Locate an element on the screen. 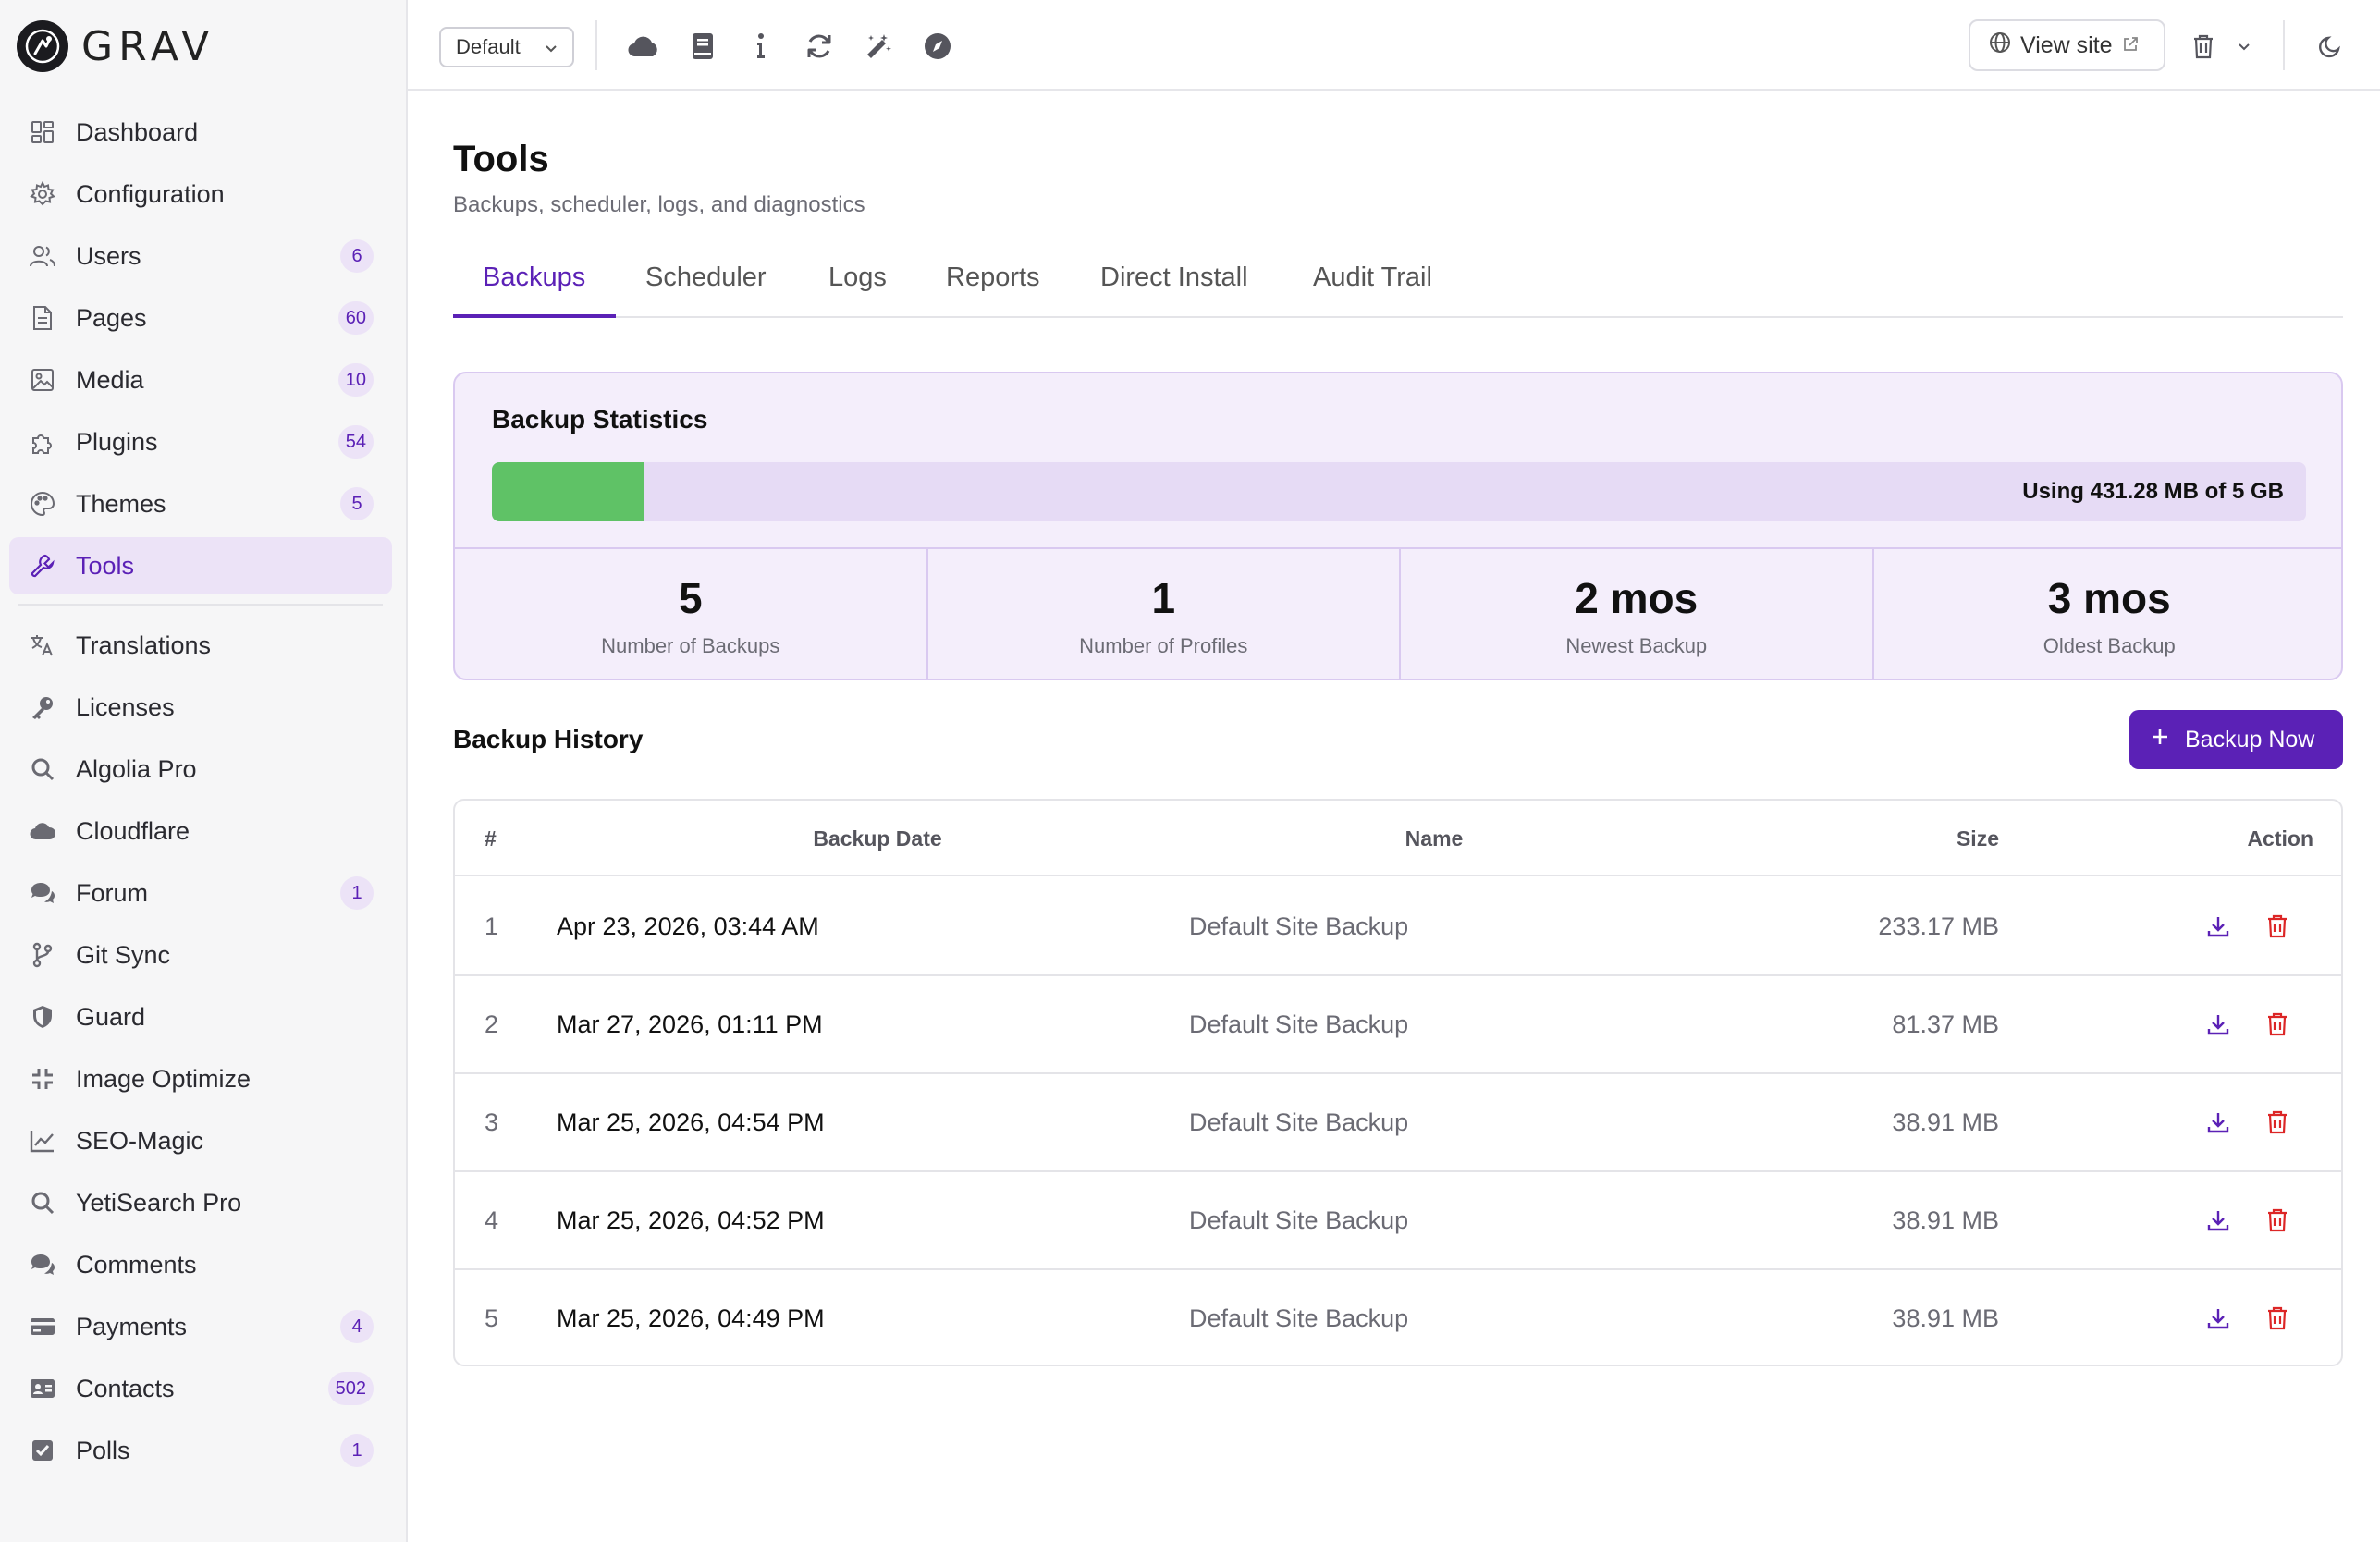 The image size is (2380, 1542). sidebar-item-algolia-pro: Algolia Pro is located at coordinates (200, 769).